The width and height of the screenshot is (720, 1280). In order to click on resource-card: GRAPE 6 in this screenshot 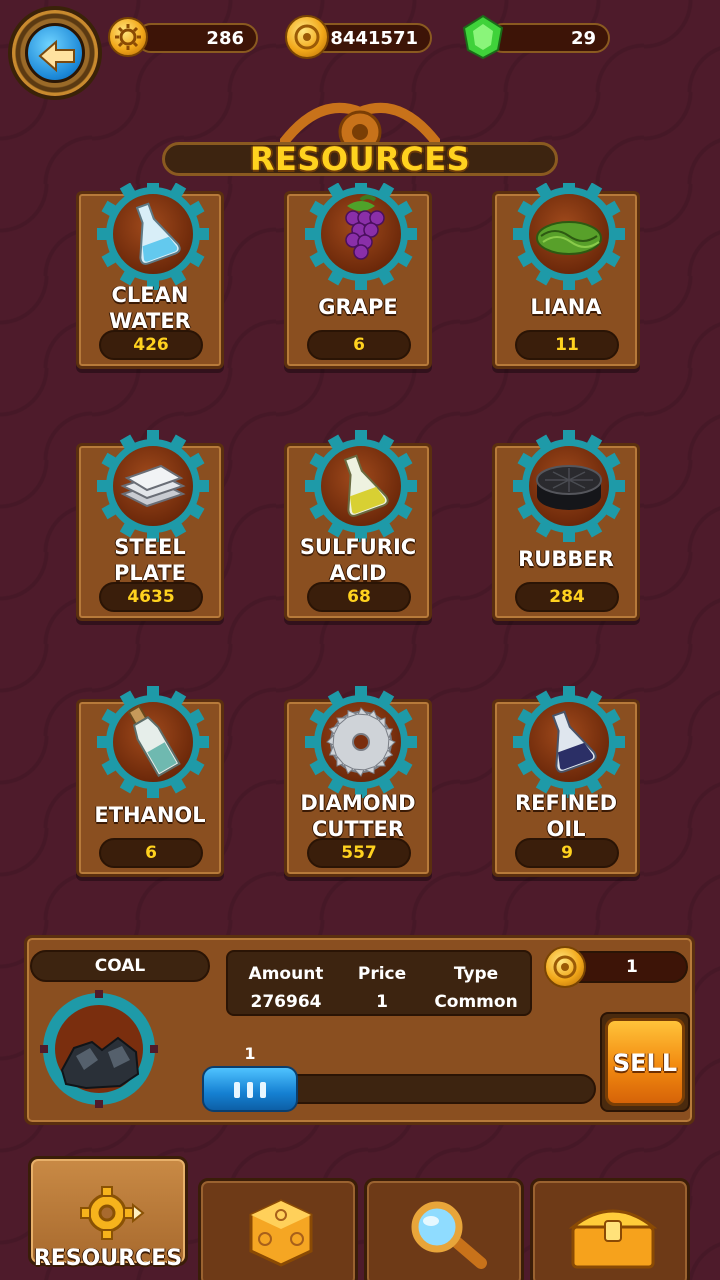, I will do `click(358, 276)`.